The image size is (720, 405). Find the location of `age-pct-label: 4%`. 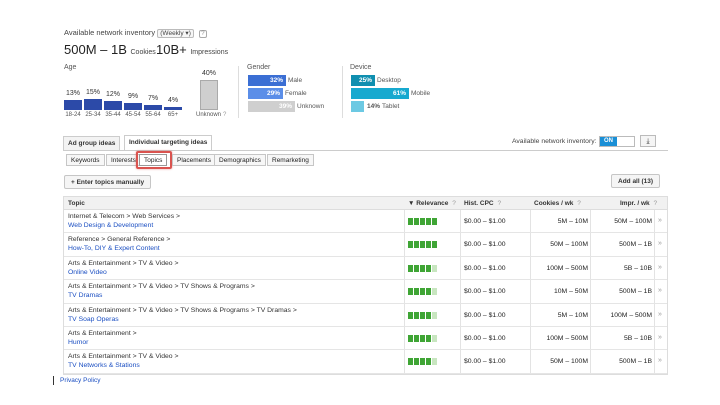

age-pct-label: 4% is located at coordinates (173, 100).